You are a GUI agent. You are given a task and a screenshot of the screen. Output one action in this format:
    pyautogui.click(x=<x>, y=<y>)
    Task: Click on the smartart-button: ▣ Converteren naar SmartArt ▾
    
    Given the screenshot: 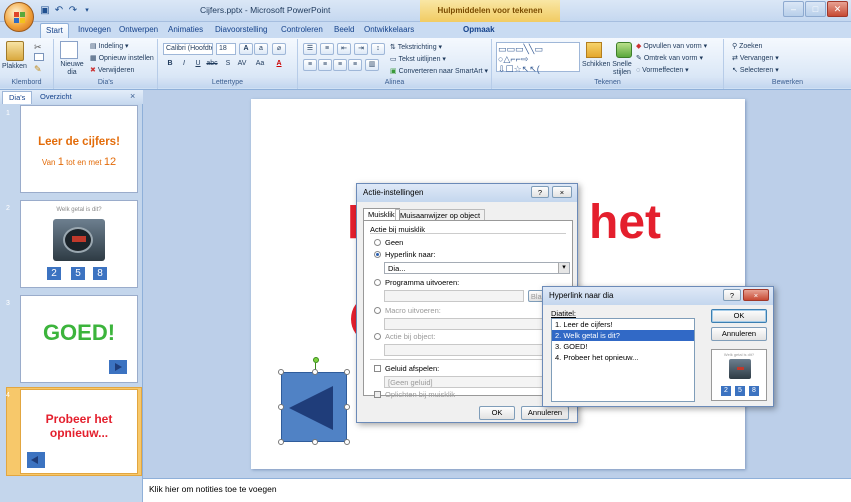 What is the action you would take?
    pyautogui.click(x=439, y=71)
    